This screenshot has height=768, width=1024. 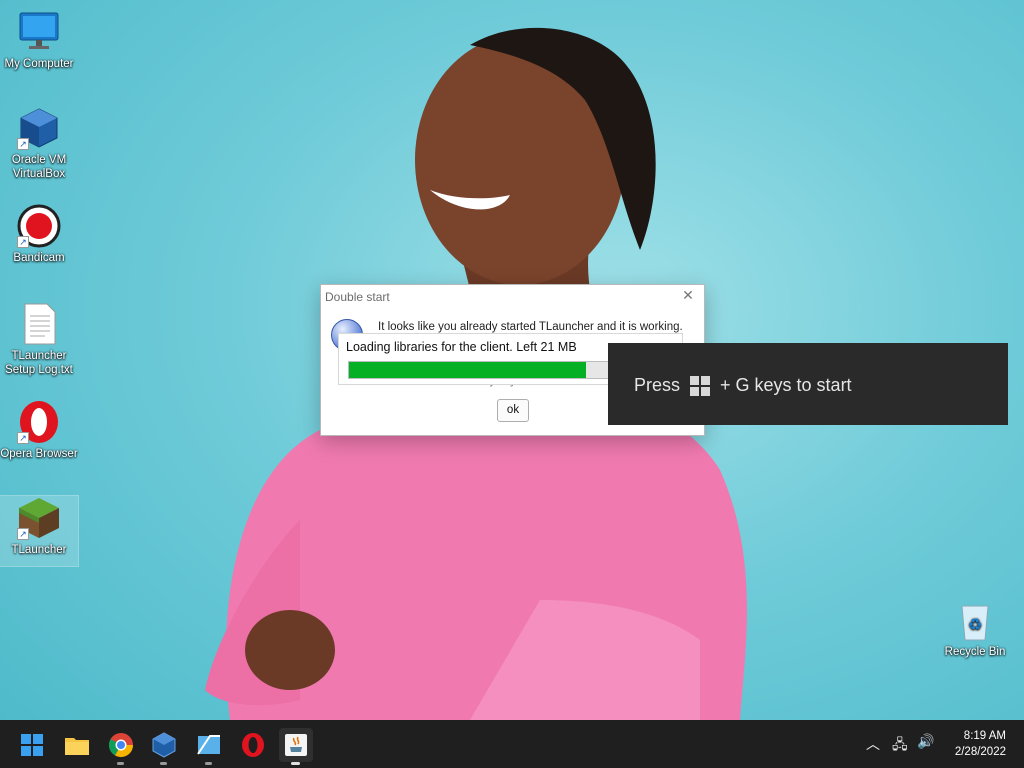 I want to click on hint-keys-text: + G keys to start, so click(x=786, y=385).